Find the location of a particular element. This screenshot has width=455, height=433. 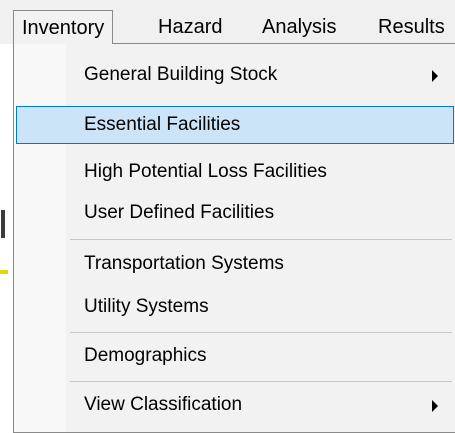

menu-results: Results is located at coordinates (411, 27).